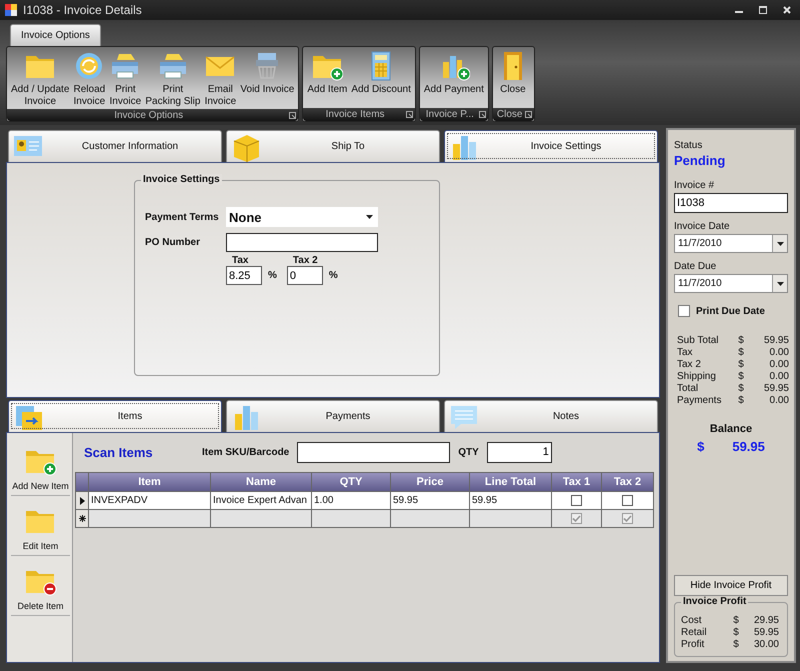  I want to click on ribbon-button: Print Packing Slip, so click(172, 78).